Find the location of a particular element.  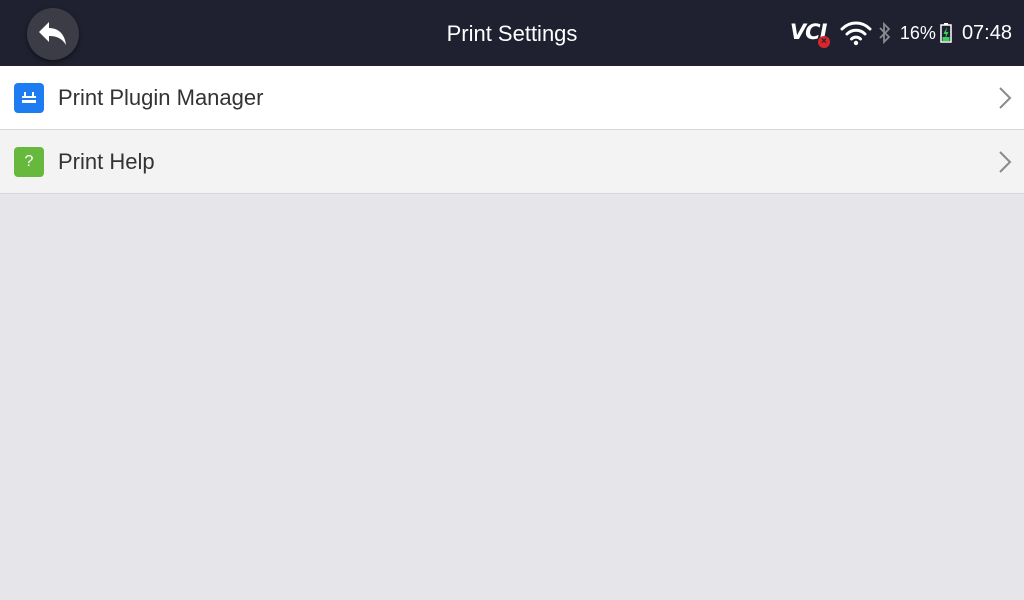

back-arrow-icon is located at coordinates (52, 33).